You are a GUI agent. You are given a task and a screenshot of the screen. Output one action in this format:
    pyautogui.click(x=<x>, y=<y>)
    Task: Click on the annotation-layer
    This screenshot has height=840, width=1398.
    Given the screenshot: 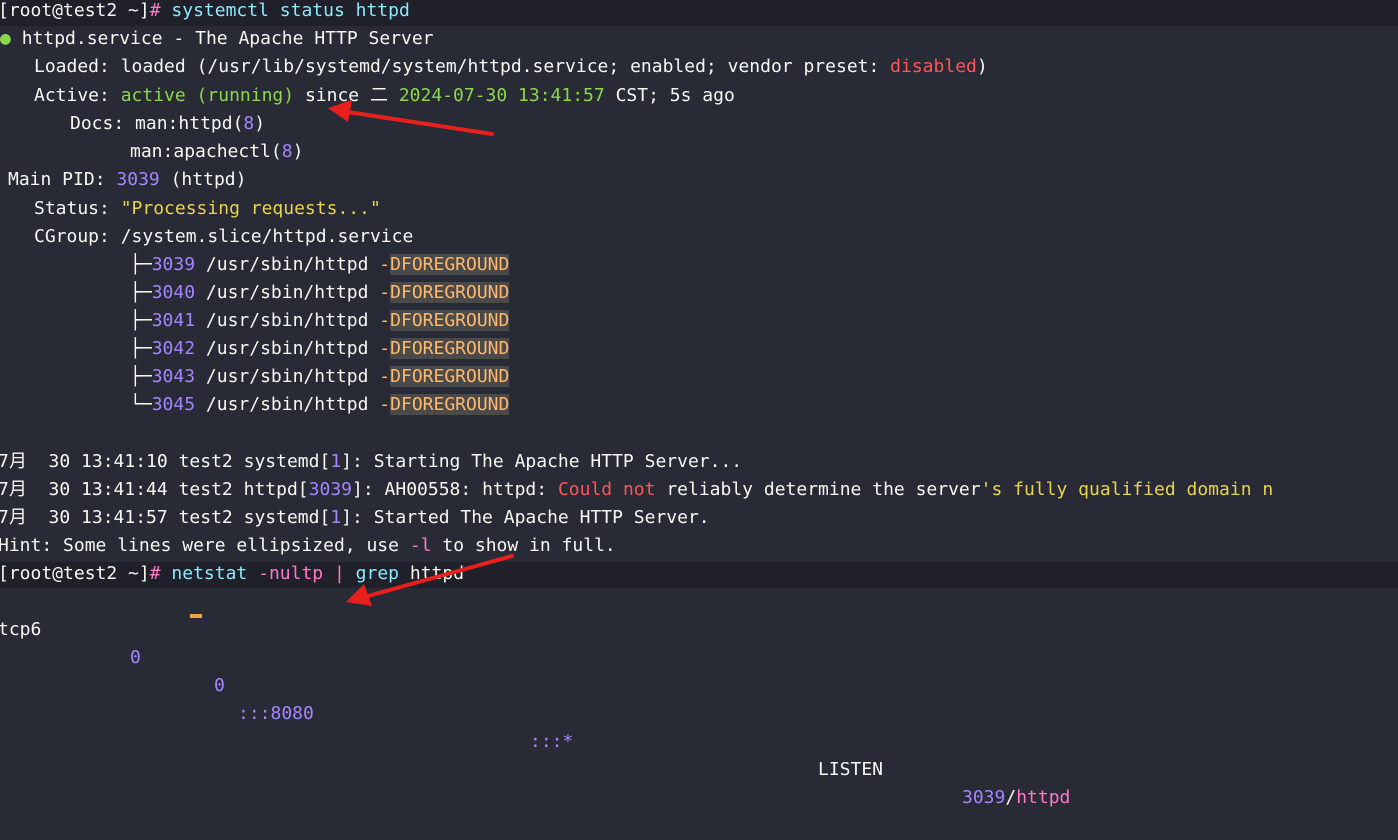 What is the action you would take?
    pyautogui.click(x=421, y=353)
    